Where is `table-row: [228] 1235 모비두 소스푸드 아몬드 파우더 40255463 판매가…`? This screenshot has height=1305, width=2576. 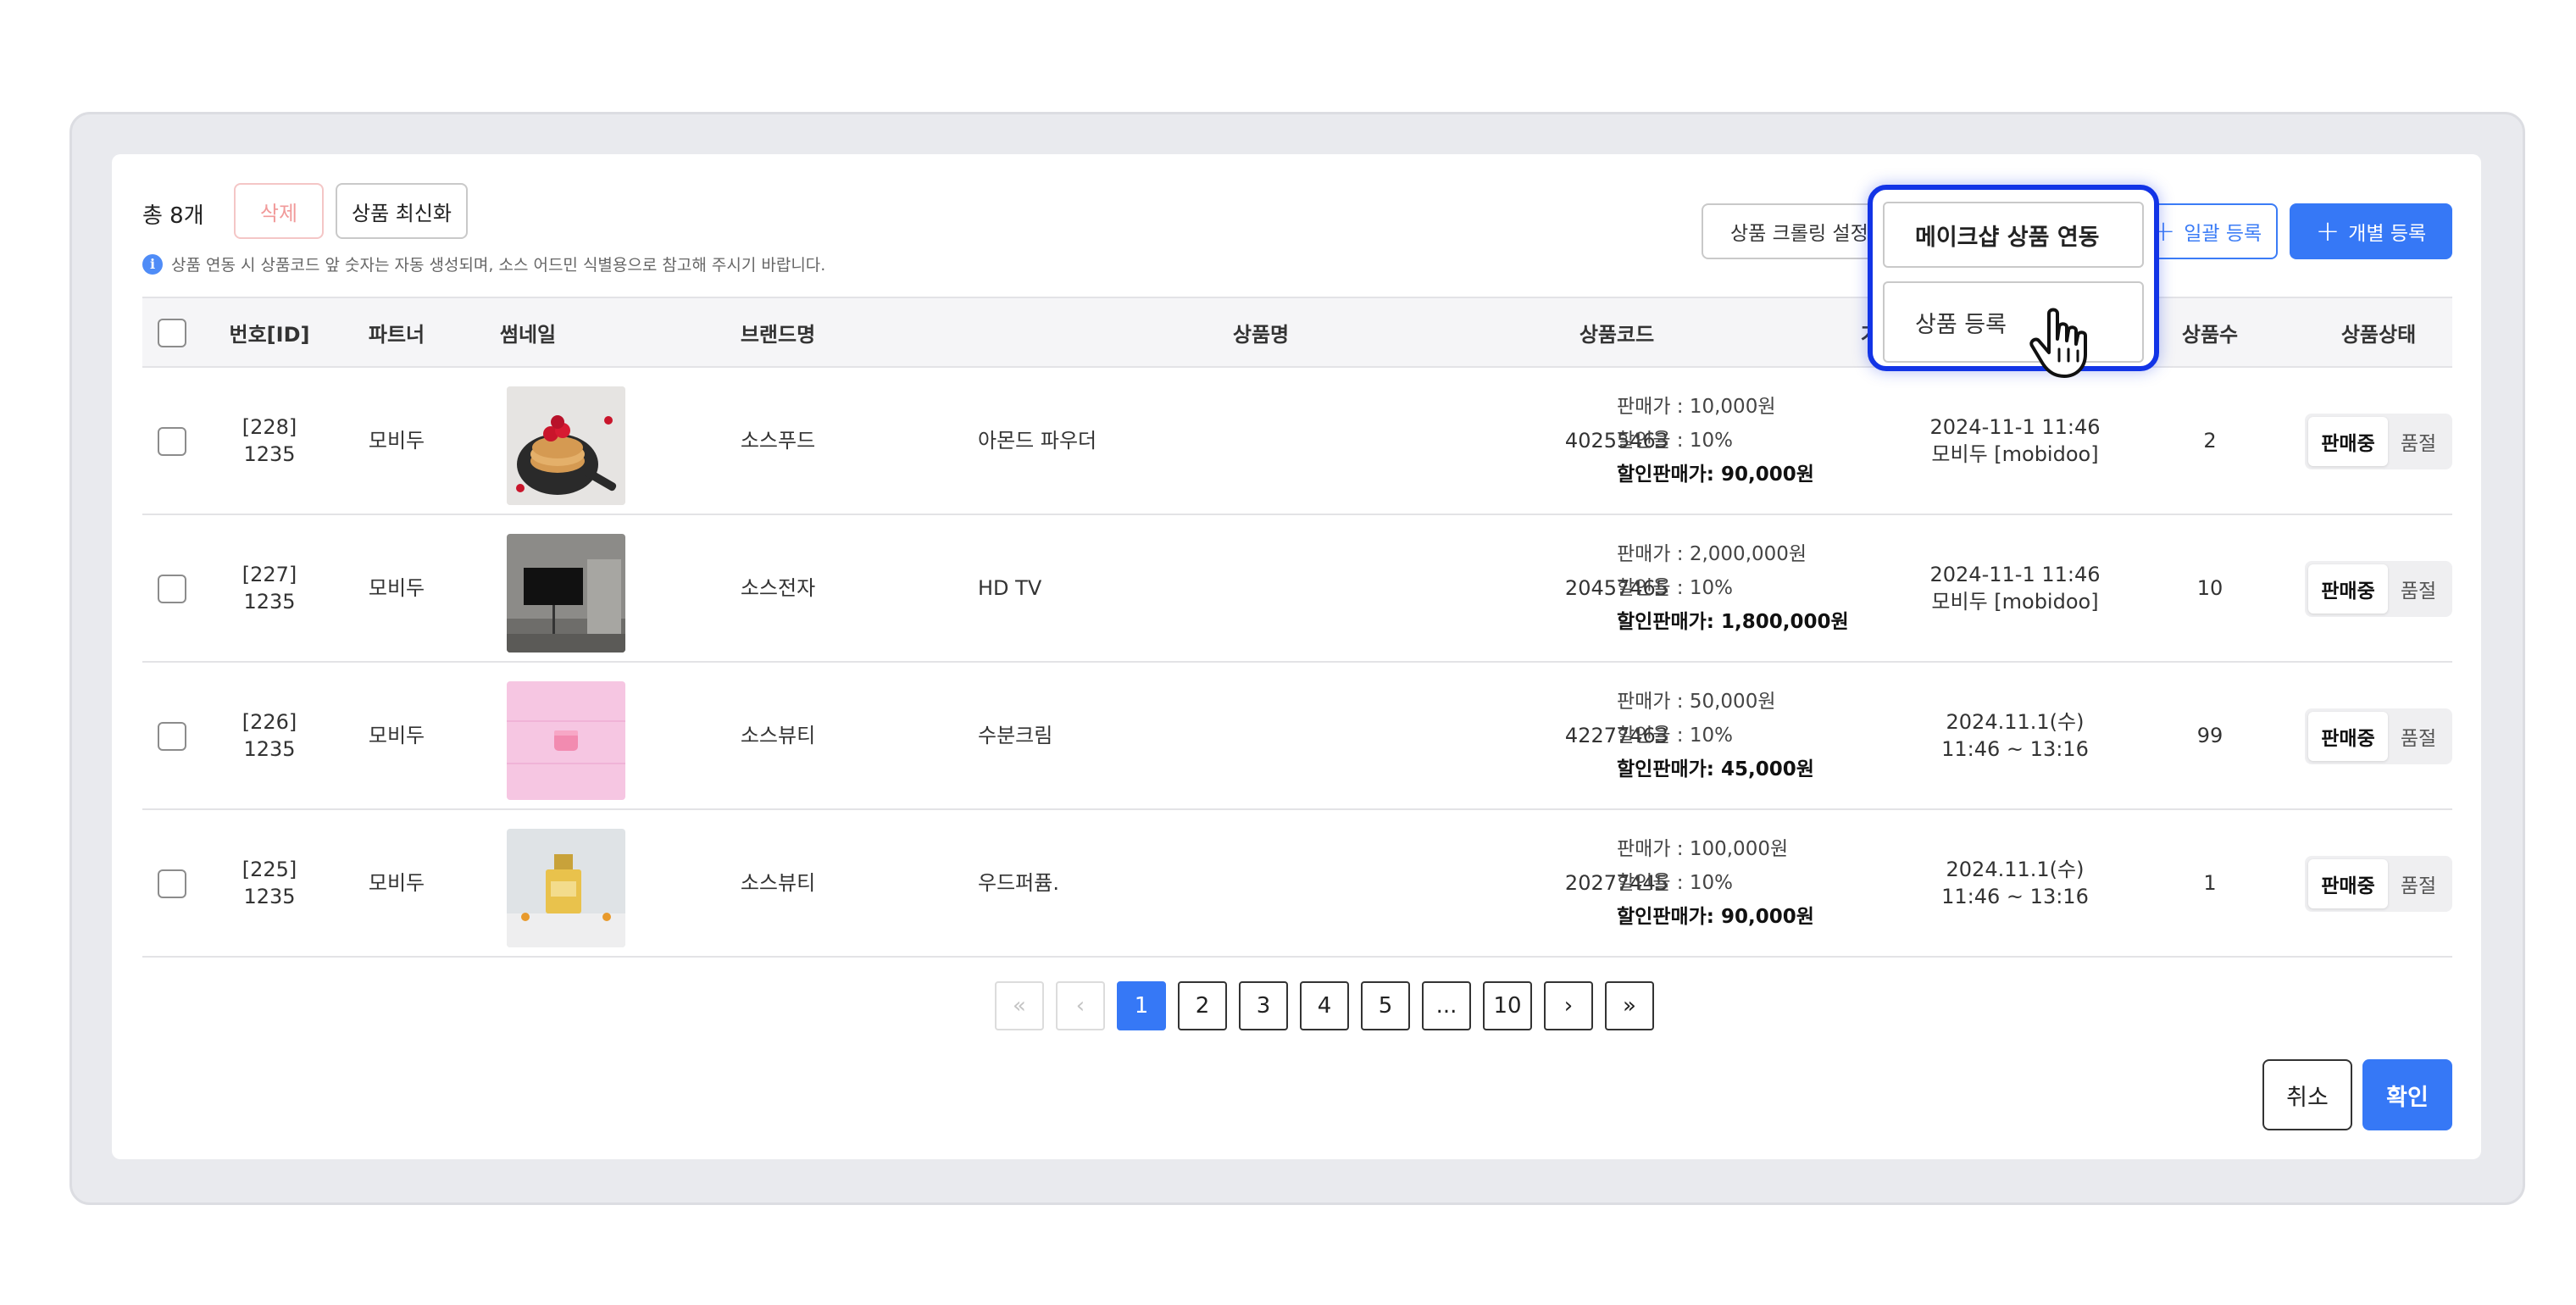
table-row: [228] 1235 모비두 소스푸드 아몬드 파우더 40255463 판매가… is located at coordinates (1297, 441).